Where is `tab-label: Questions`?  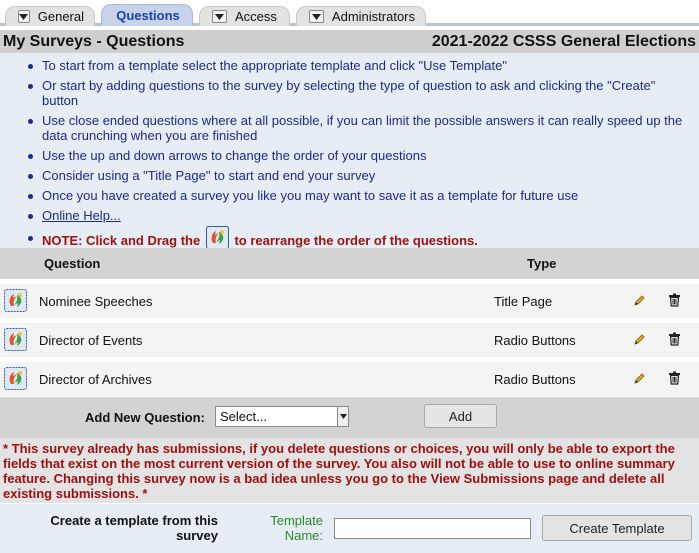 tab-label: Questions is located at coordinates (148, 15).